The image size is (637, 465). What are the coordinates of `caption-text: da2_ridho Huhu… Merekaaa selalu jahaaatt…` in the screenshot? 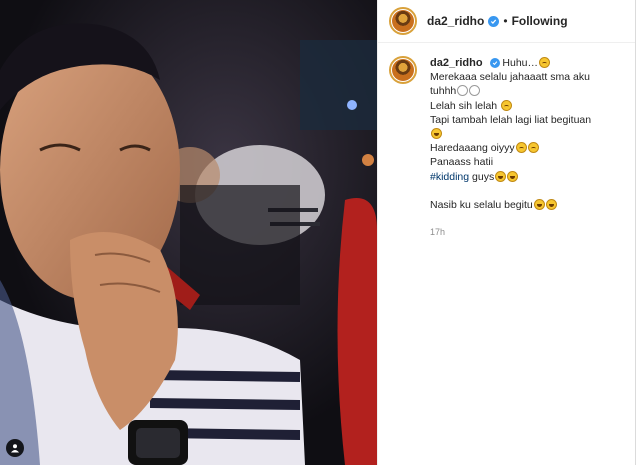 It's located at (510, 147).